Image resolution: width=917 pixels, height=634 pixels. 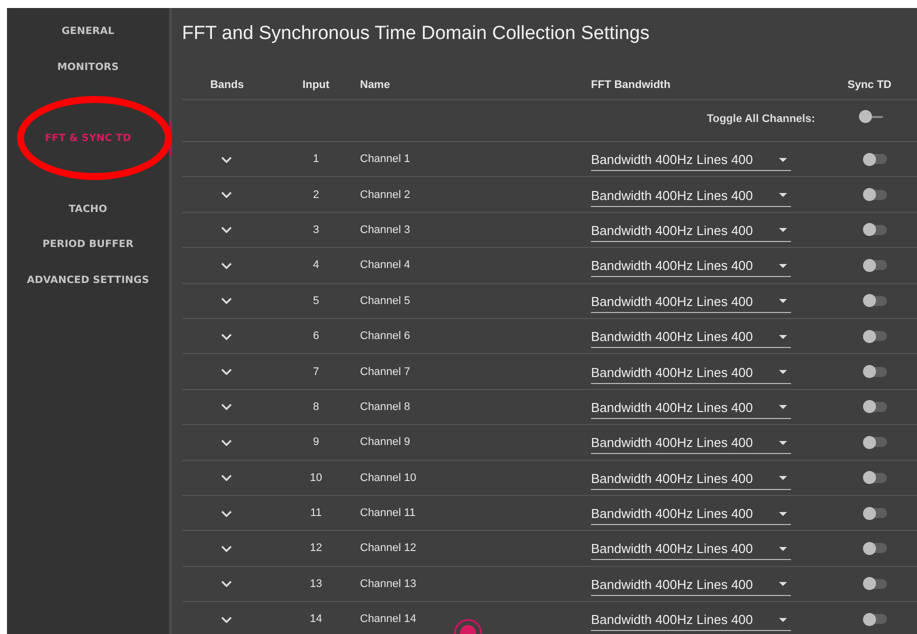 What do you see at coordinates (388, 478) in the screenshot?
I see `channel-name: Channel 10` at bounding box center [388, 478].